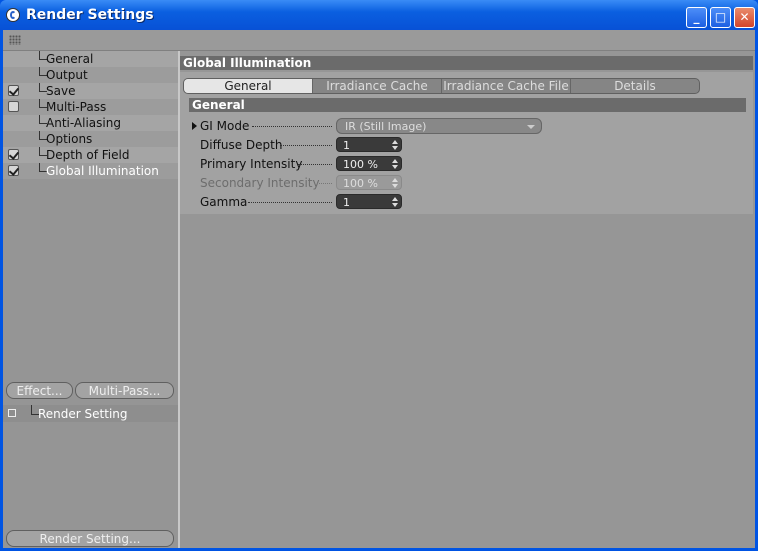 Image resolution: width=758 pixels, height=551 pixels. I want to click on render-setting-label: Render Setting, so click(83, 414).